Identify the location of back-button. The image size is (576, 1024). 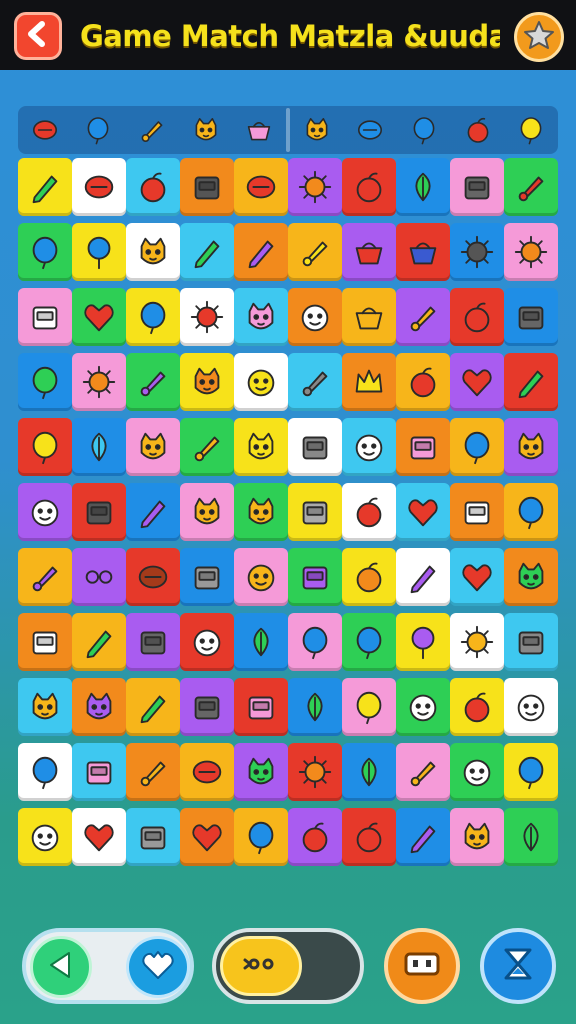
(38, 36).